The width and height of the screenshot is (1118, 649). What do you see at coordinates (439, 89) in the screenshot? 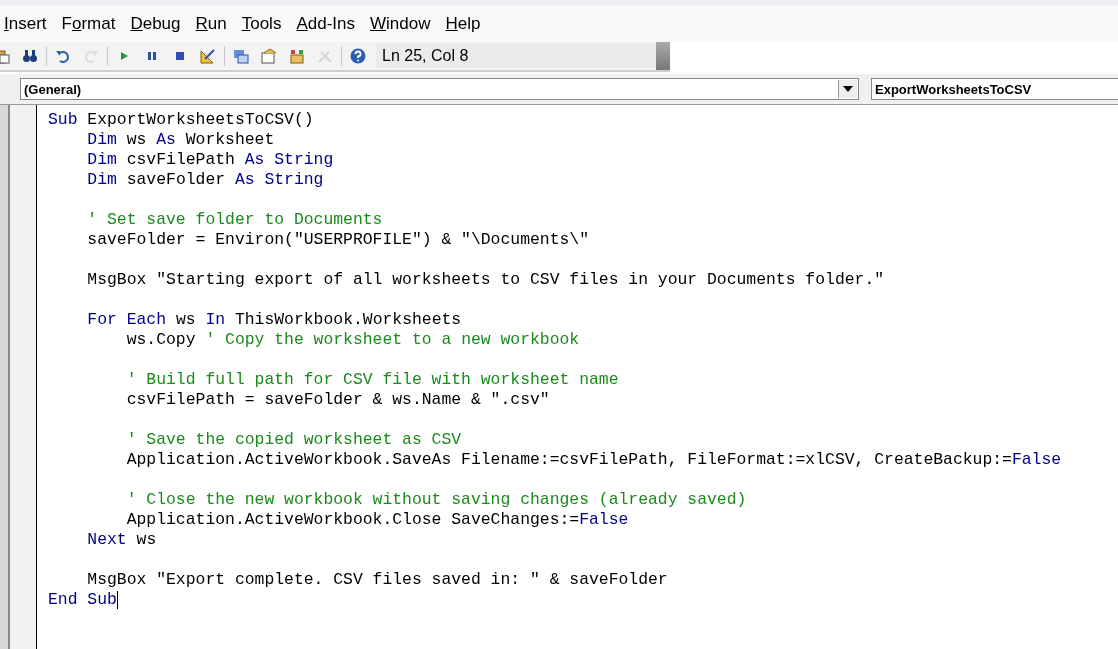
I see `object-dropdown: (General)` at bounding box center [439, 89].